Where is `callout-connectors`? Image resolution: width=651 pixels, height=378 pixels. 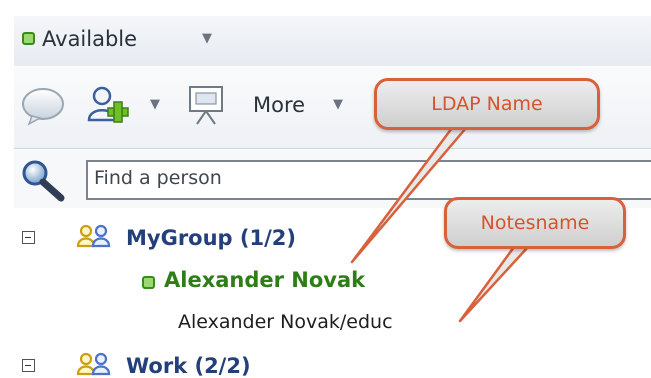 callout-connectors is located at coordinates (440, 224).